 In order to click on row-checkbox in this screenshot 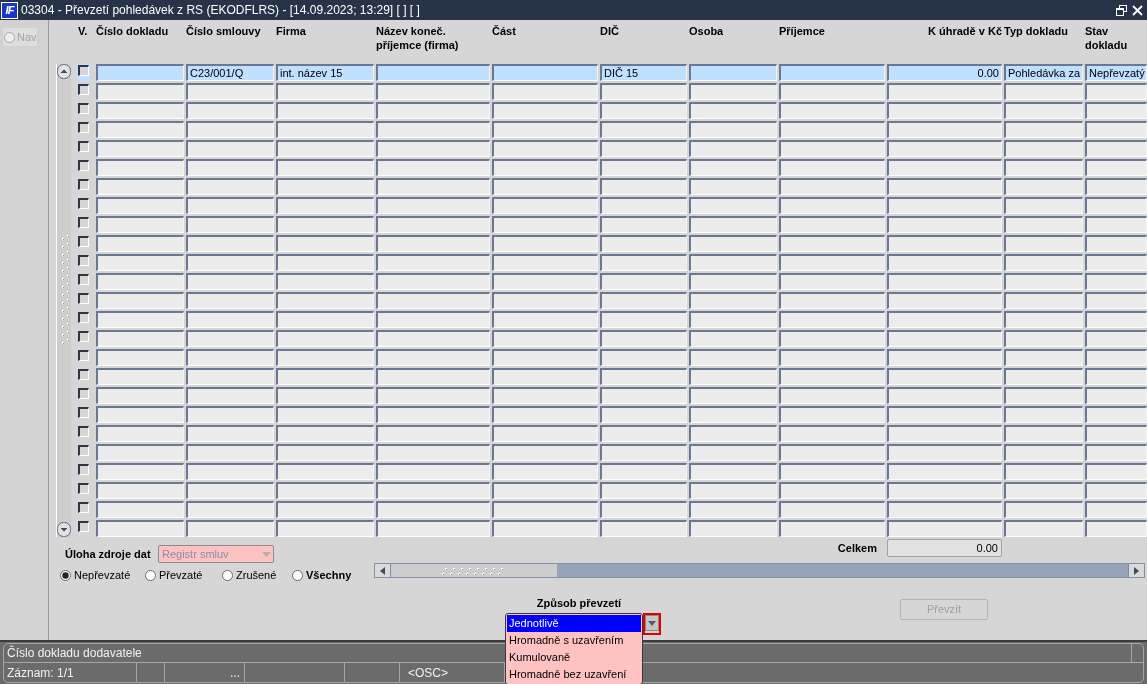, I will do `click(83, 72)`.